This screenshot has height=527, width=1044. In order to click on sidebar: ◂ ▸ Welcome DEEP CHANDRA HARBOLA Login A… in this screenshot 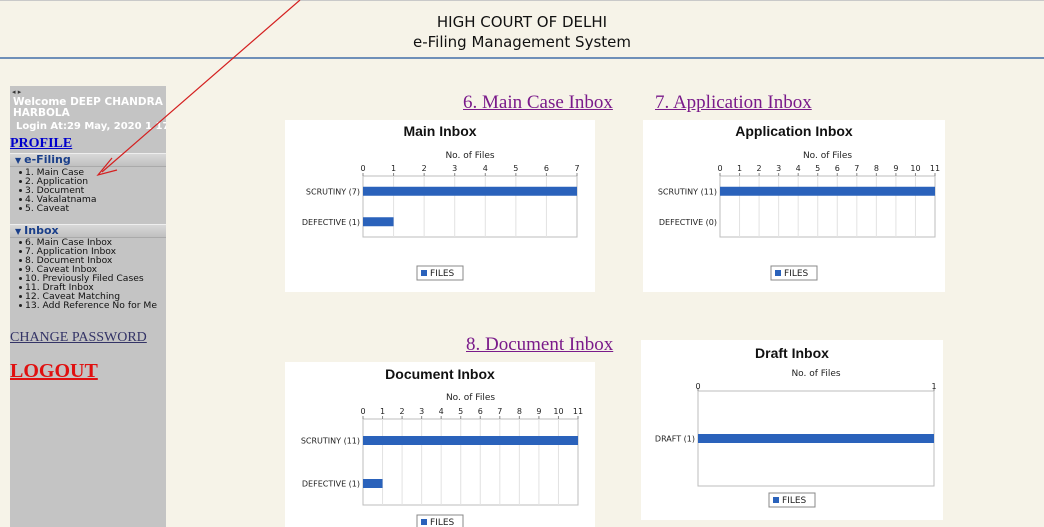, I will do `click(88, 306)`.